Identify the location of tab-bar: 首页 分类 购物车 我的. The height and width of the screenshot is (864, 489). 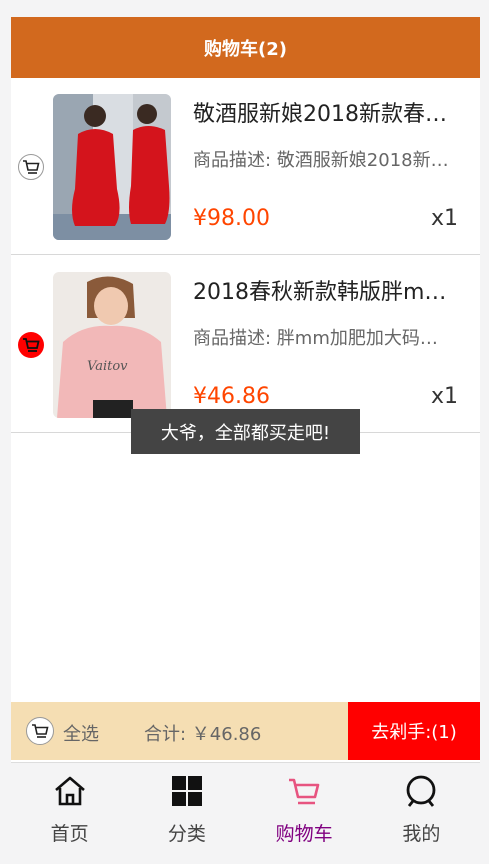
(245, 806).